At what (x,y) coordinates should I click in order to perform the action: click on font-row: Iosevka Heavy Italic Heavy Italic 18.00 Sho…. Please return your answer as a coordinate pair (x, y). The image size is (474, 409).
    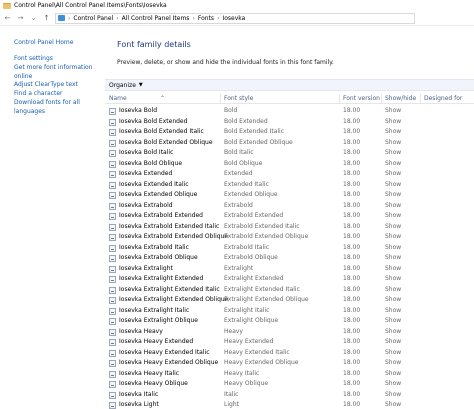
    Looking at the image, I should click on (289, 374).